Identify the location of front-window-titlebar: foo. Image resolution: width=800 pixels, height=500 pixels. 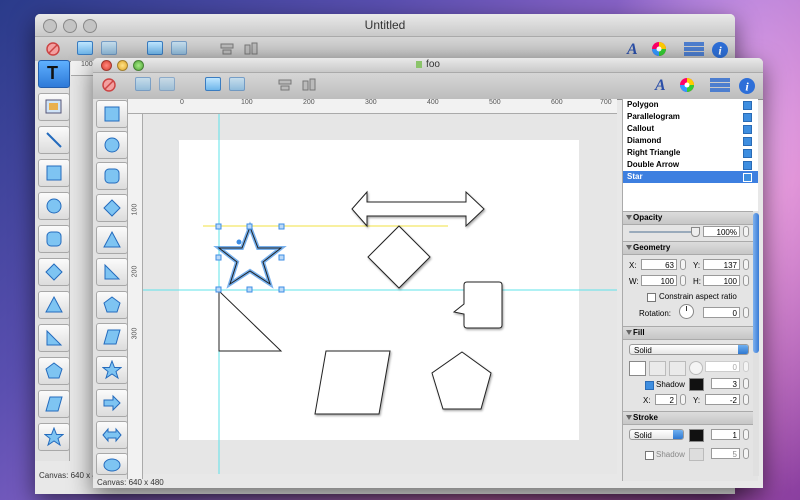
(428, 65).